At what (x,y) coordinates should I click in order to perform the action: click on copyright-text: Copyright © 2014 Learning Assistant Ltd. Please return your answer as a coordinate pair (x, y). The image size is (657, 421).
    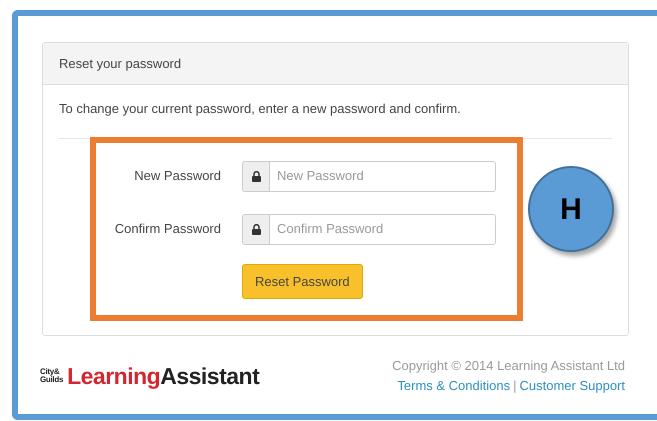
    Looking at the image, I should click on (508, 366).